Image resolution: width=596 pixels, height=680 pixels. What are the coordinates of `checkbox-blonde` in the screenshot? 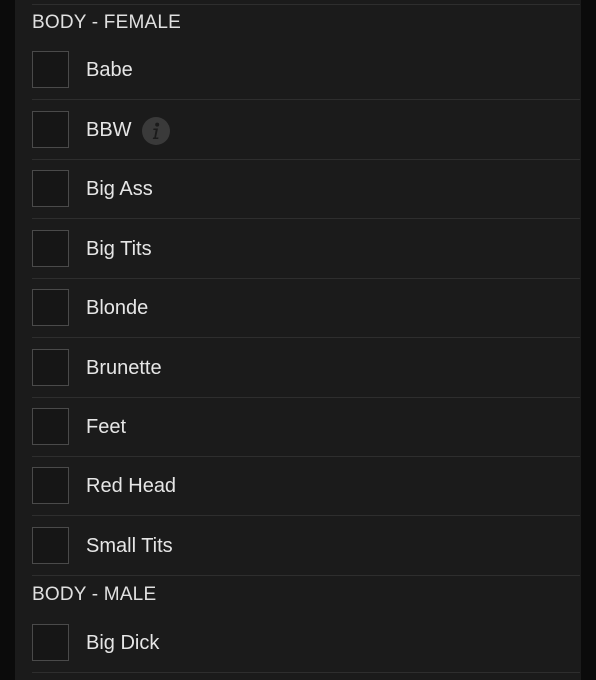 It's located at (50, 307).